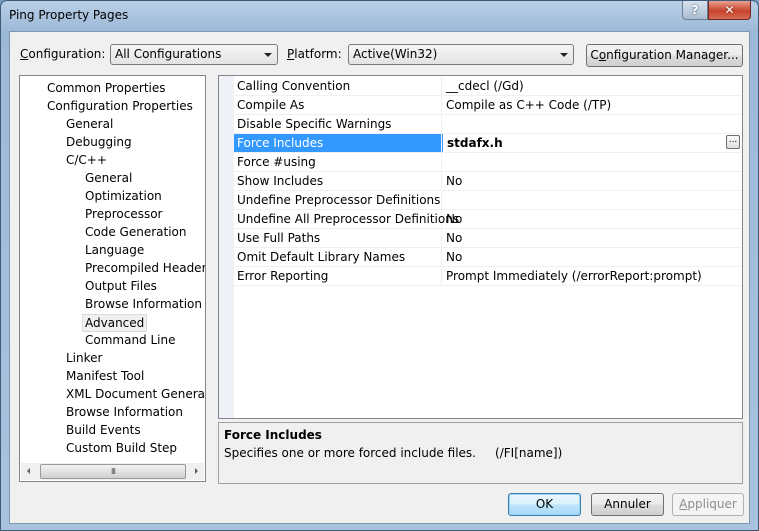 This screenshot has width=759, height=531. Describe the element at coordinates (103, 430) in the screenshot. I see `tree-item: Build Events` at that location.